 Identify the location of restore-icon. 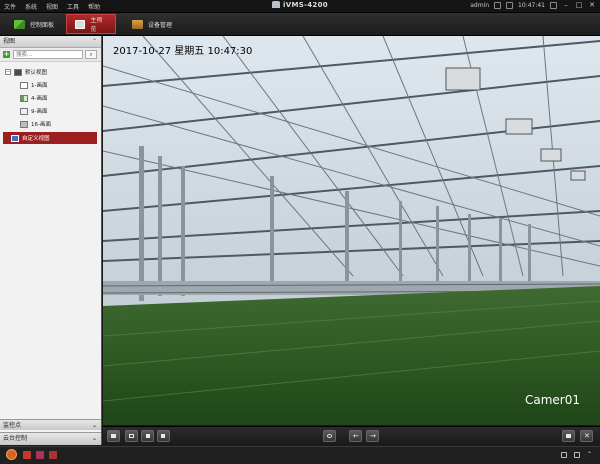
(577, 455).